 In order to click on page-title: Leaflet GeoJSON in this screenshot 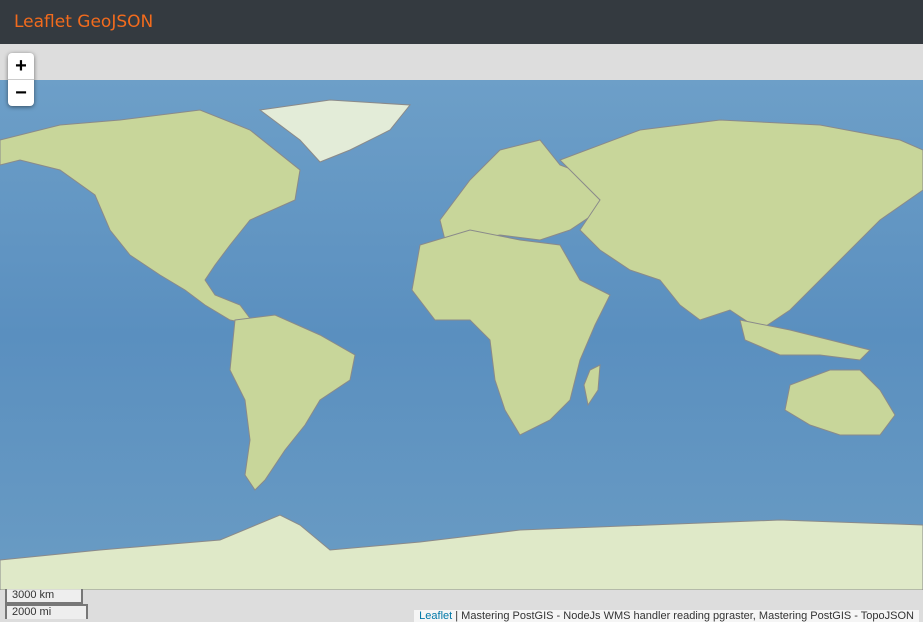, I will do `click(84, 22)`.